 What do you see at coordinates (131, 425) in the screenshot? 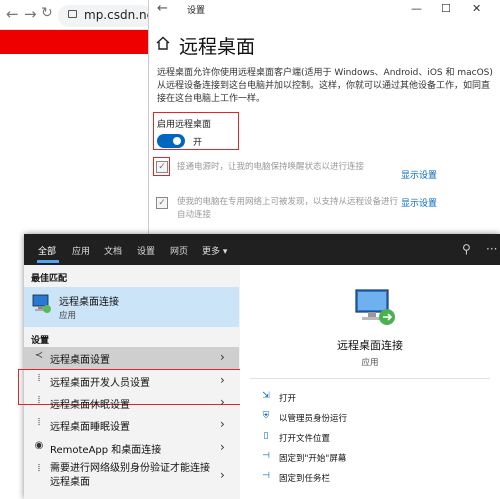
I see `result-sleep-settings: ⦙ 远程桌面睡眠设置 ›` at bounding box center [131, 425].